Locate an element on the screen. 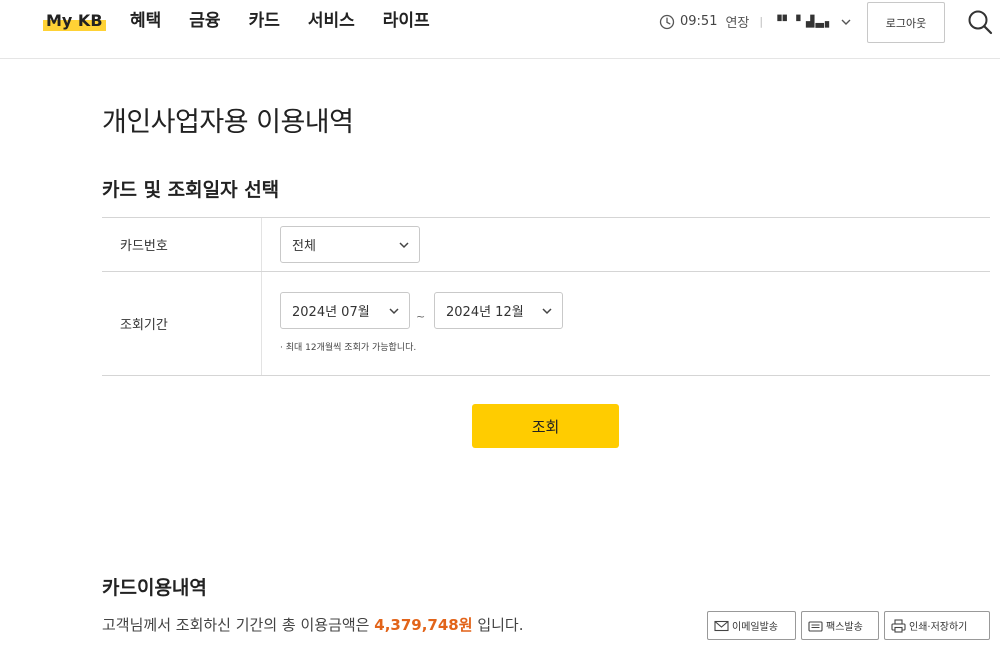 Image resolution: width=1000 pixels, height=652 pixels. usage-summary: 고객님께서 조회하신 기간의 총 이용금액은 4,379,748원 입니다. is located at coordinates (312, 624).